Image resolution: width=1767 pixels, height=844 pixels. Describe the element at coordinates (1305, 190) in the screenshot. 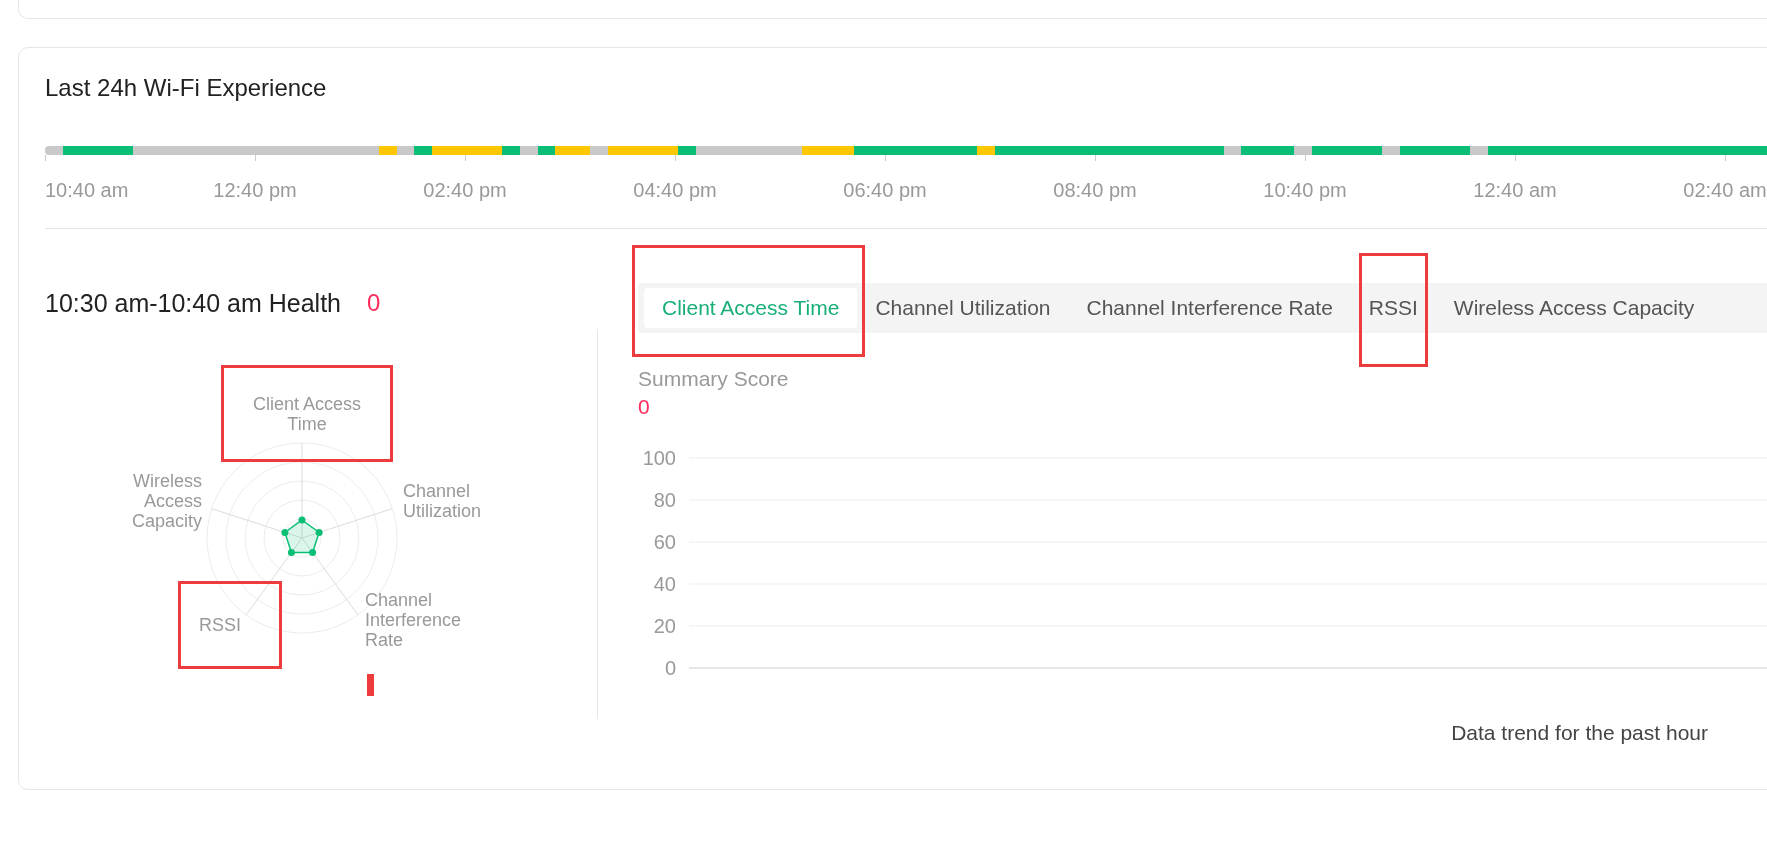

I see `time-label: 10:40 pm` at that location.